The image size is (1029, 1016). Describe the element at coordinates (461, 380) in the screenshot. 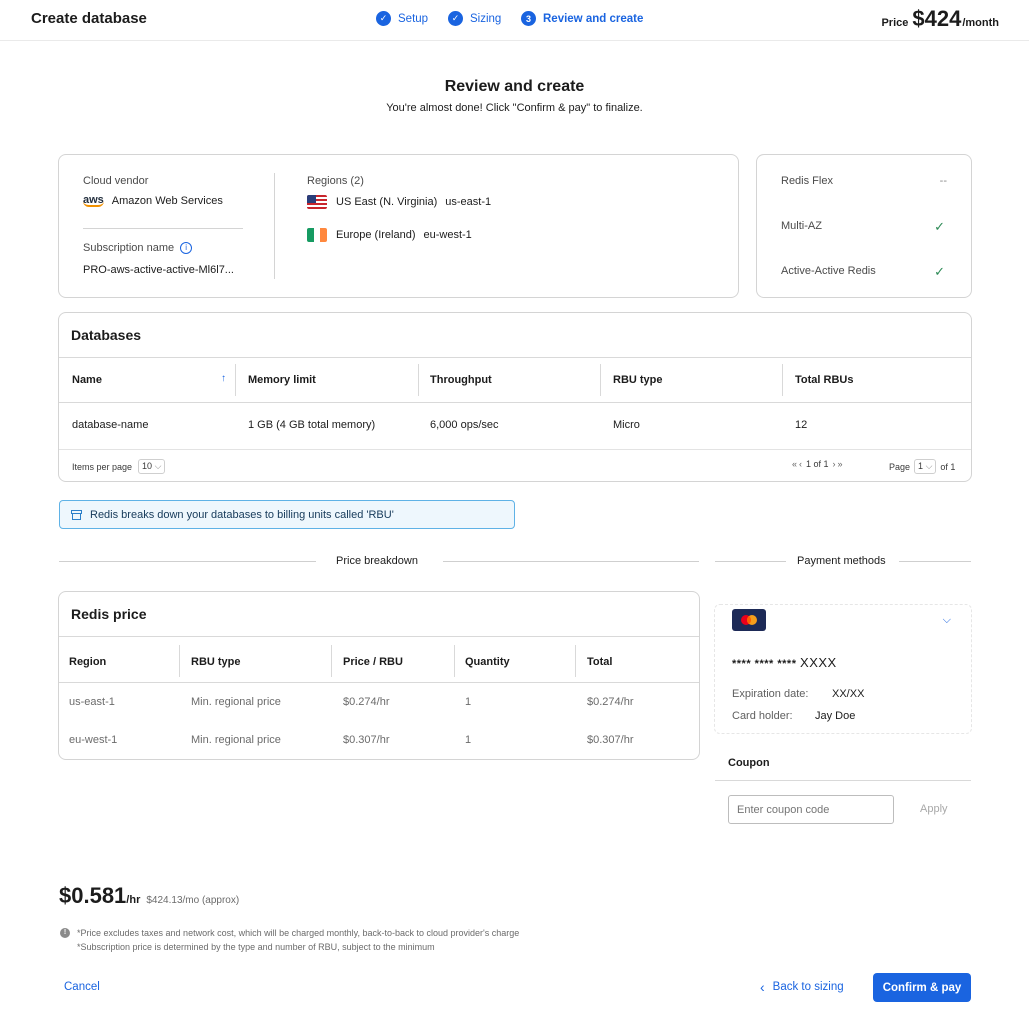

I see `column-header-throughput: Throughput` at that location.